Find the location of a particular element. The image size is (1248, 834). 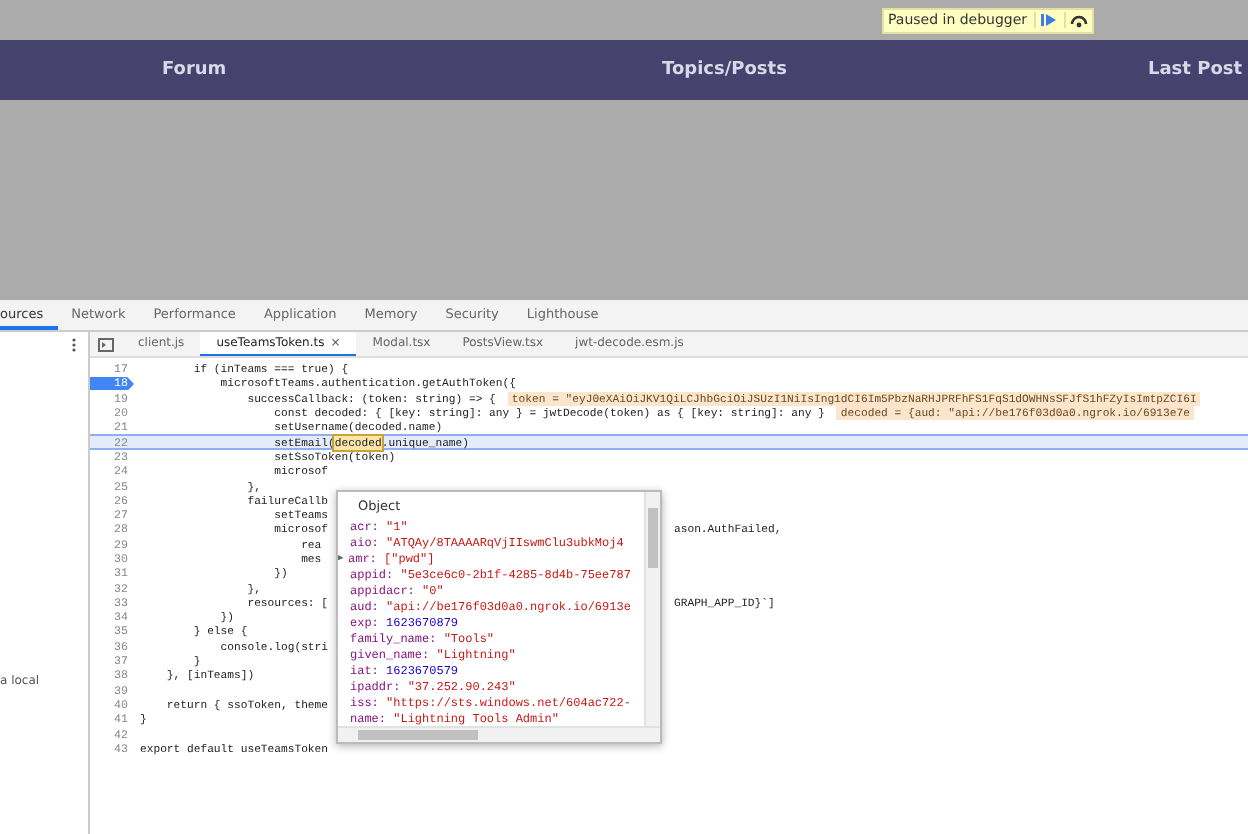

sidebar-toggle-icon is located at coordinates (106, 344).